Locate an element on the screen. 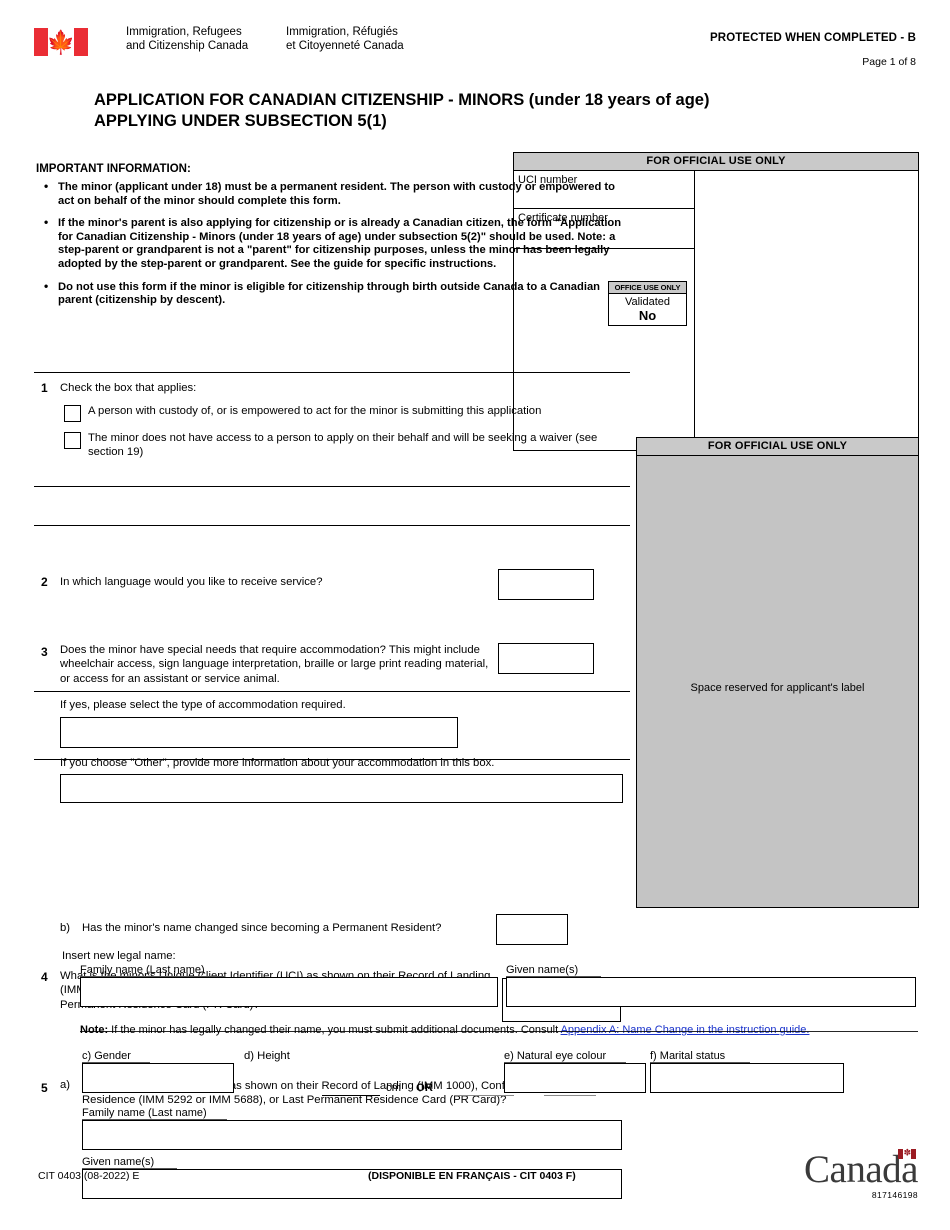  name-changed-input is located at coordinates (532, 929).